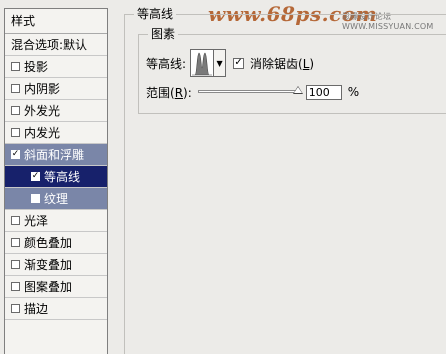  What do you see at coordinates (49, 44) in the screenshot?
I see `blend-options-label: 混合选项:默认` at bounding box center [49, 44].